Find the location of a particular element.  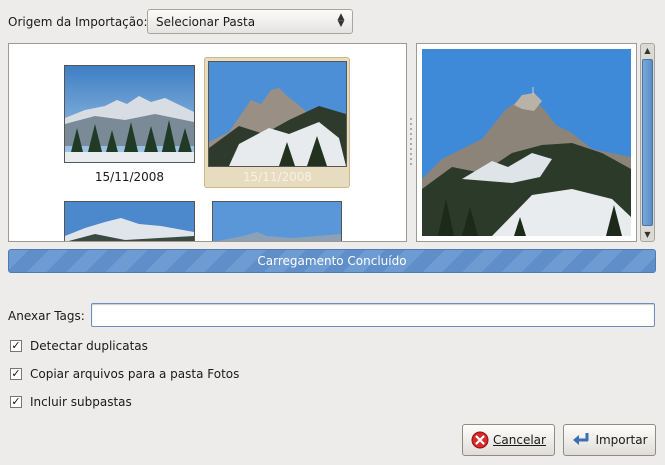

thumbnail-date: 15/11/2008 is located at coordinates (129, 177).